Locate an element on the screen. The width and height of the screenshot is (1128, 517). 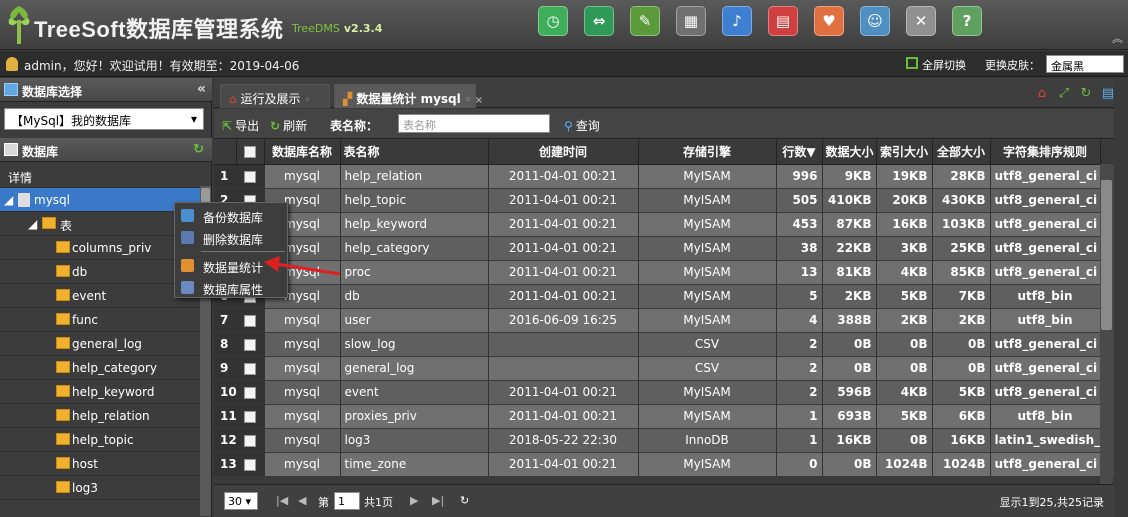
music-icon: ♪ is located at coordinates (737, 21).